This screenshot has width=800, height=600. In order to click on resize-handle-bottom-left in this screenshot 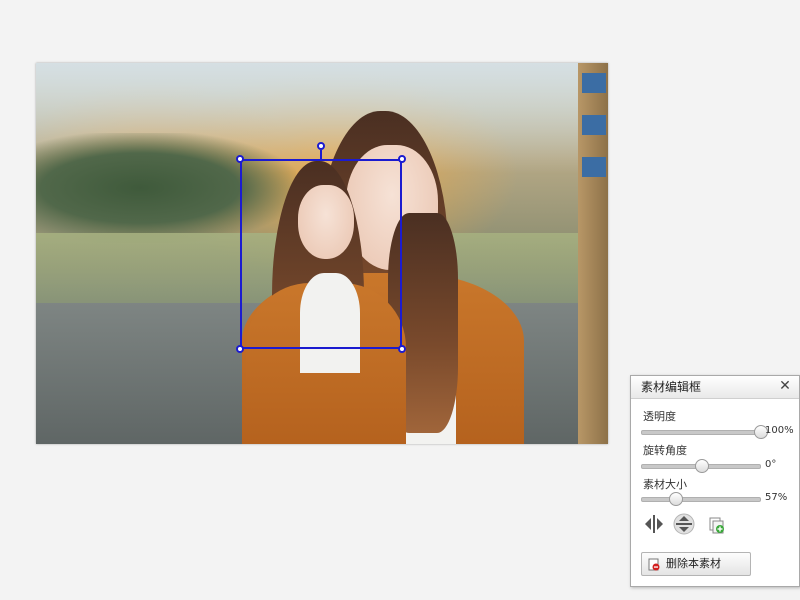, I will do `click(240, 349)`.